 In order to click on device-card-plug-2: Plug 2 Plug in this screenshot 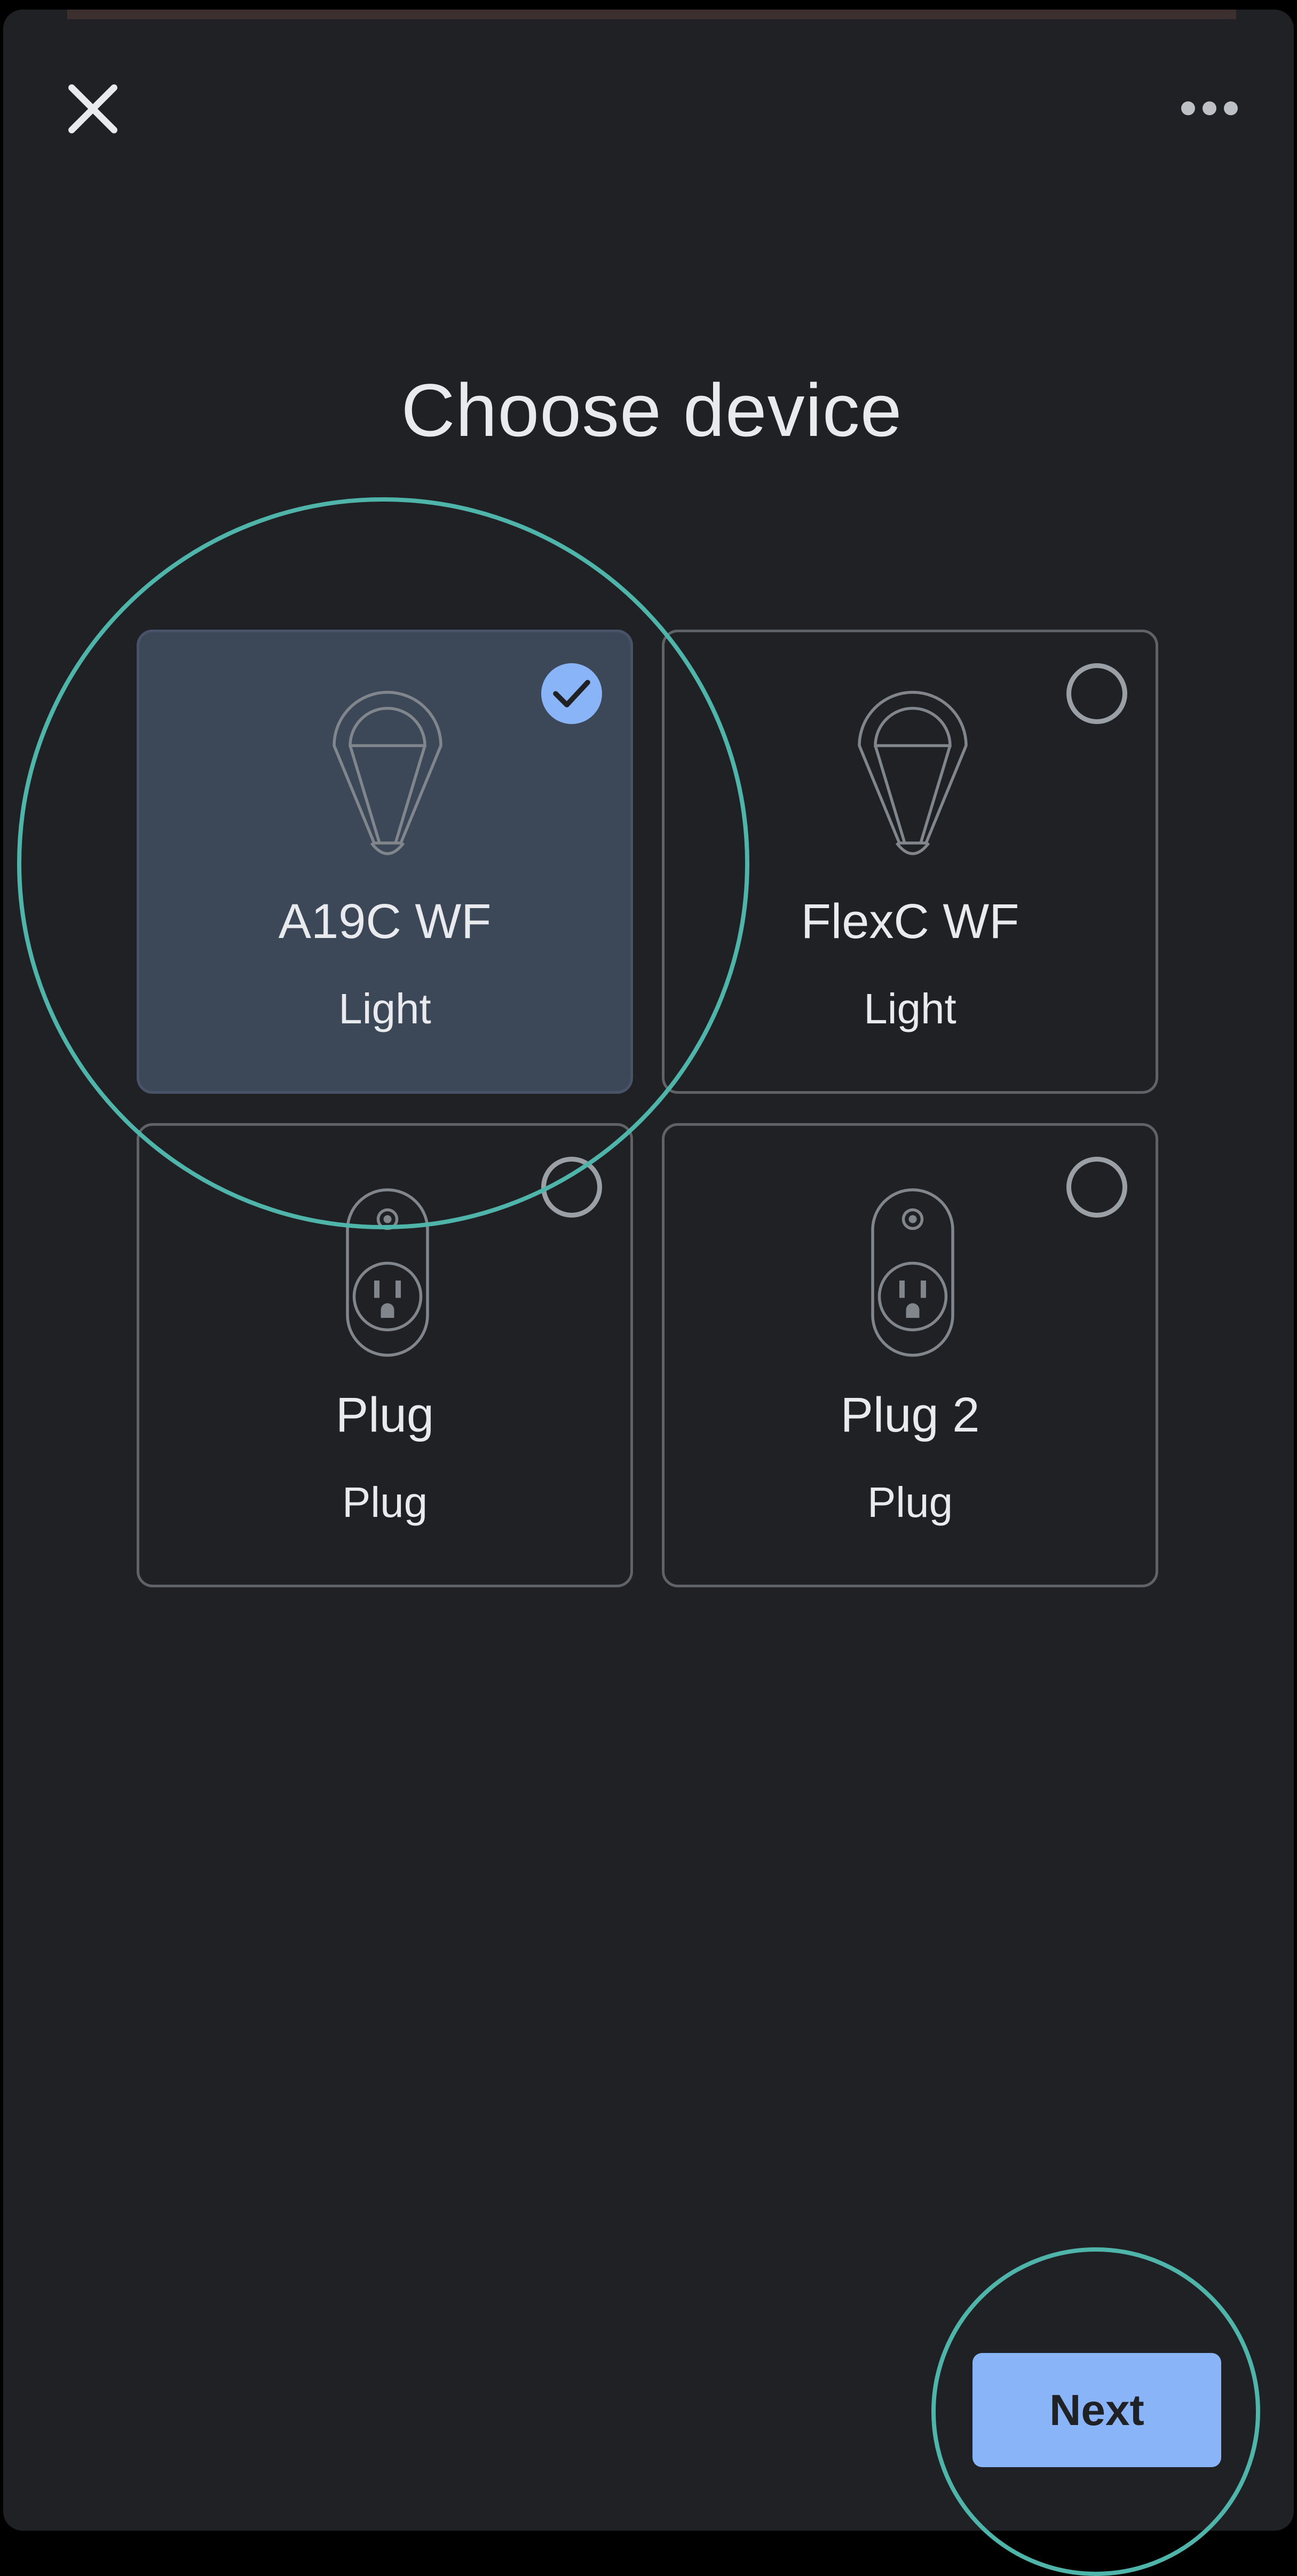, I will do `click(910, 1355)`.